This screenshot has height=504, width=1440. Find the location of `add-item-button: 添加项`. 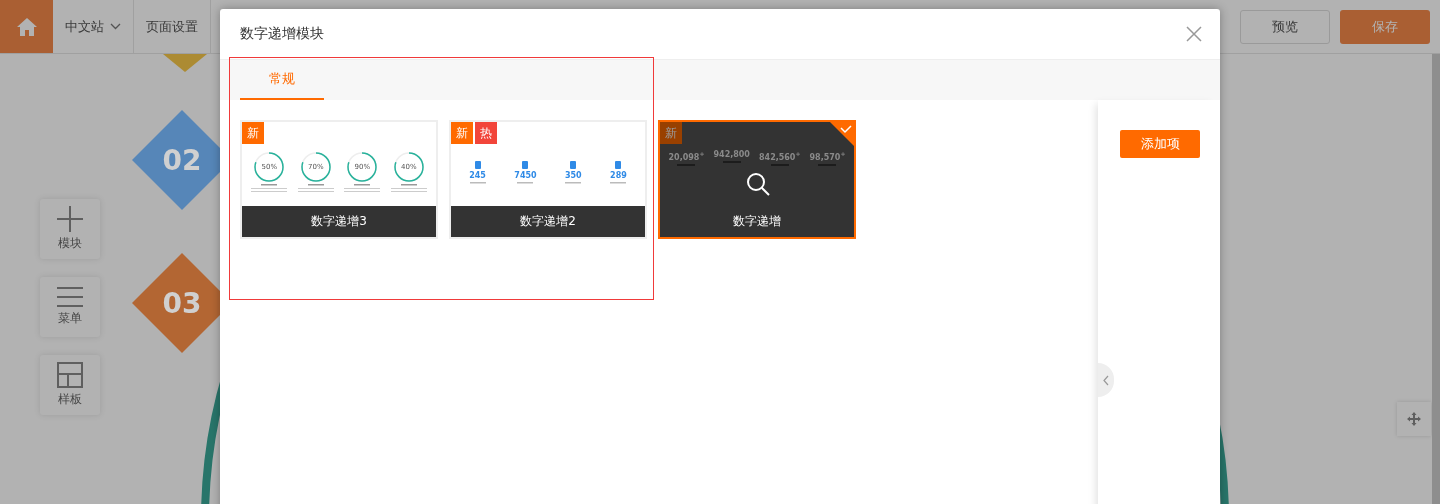

add-item-button: 添加项 is located at coordinates (1160, 144).